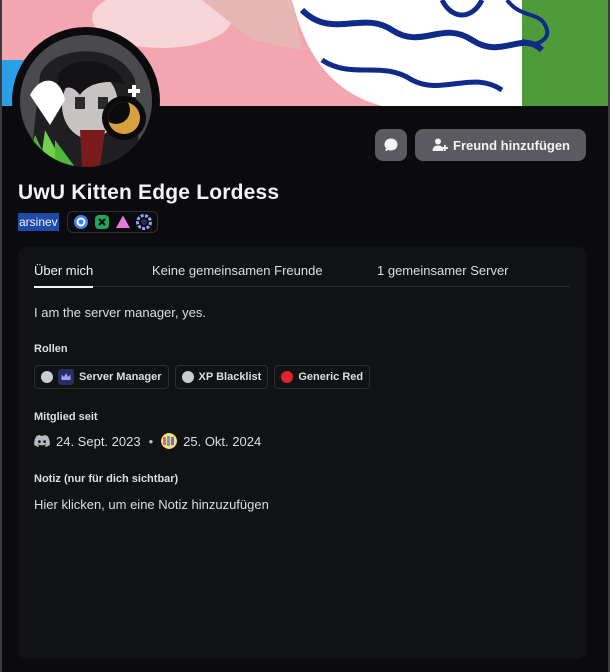  I want to click on display-name: UwU Kitten Edge Lordess, so click(149, 192).